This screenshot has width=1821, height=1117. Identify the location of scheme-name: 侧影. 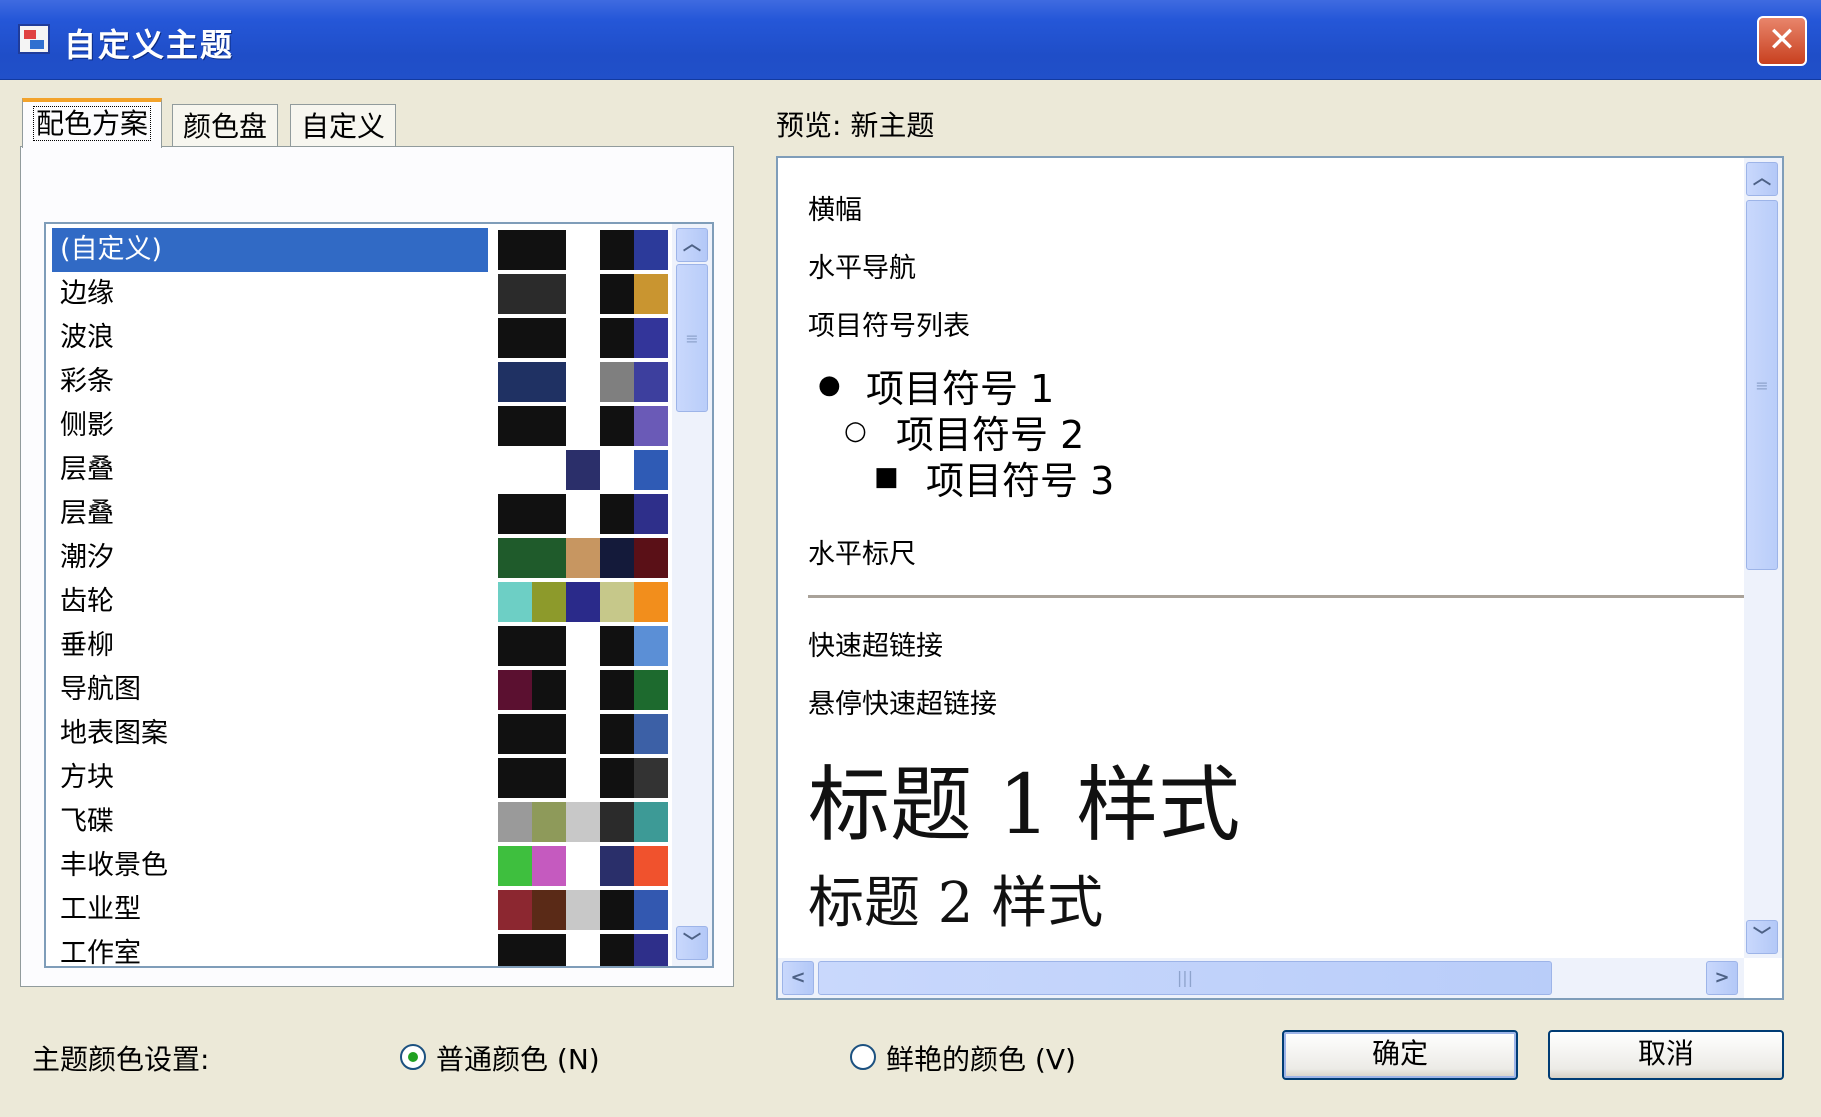
(87, 425).